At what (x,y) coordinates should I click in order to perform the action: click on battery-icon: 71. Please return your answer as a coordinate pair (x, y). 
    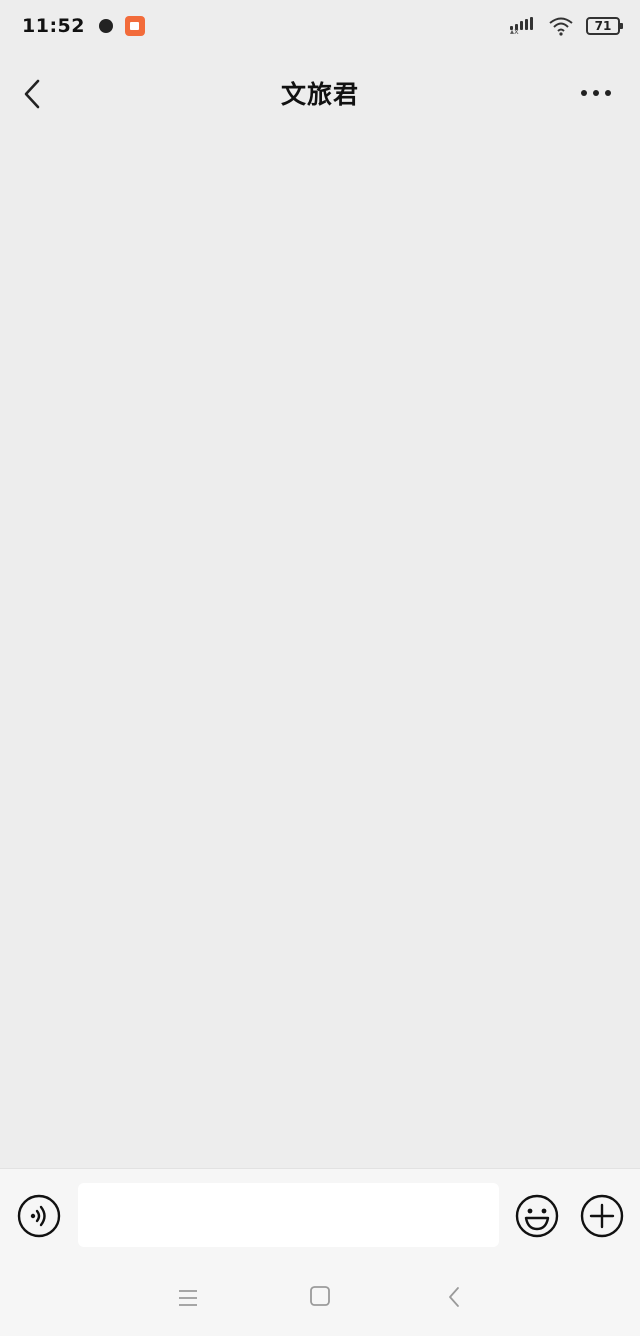
    Looking at the image, I should click on (604, 26).